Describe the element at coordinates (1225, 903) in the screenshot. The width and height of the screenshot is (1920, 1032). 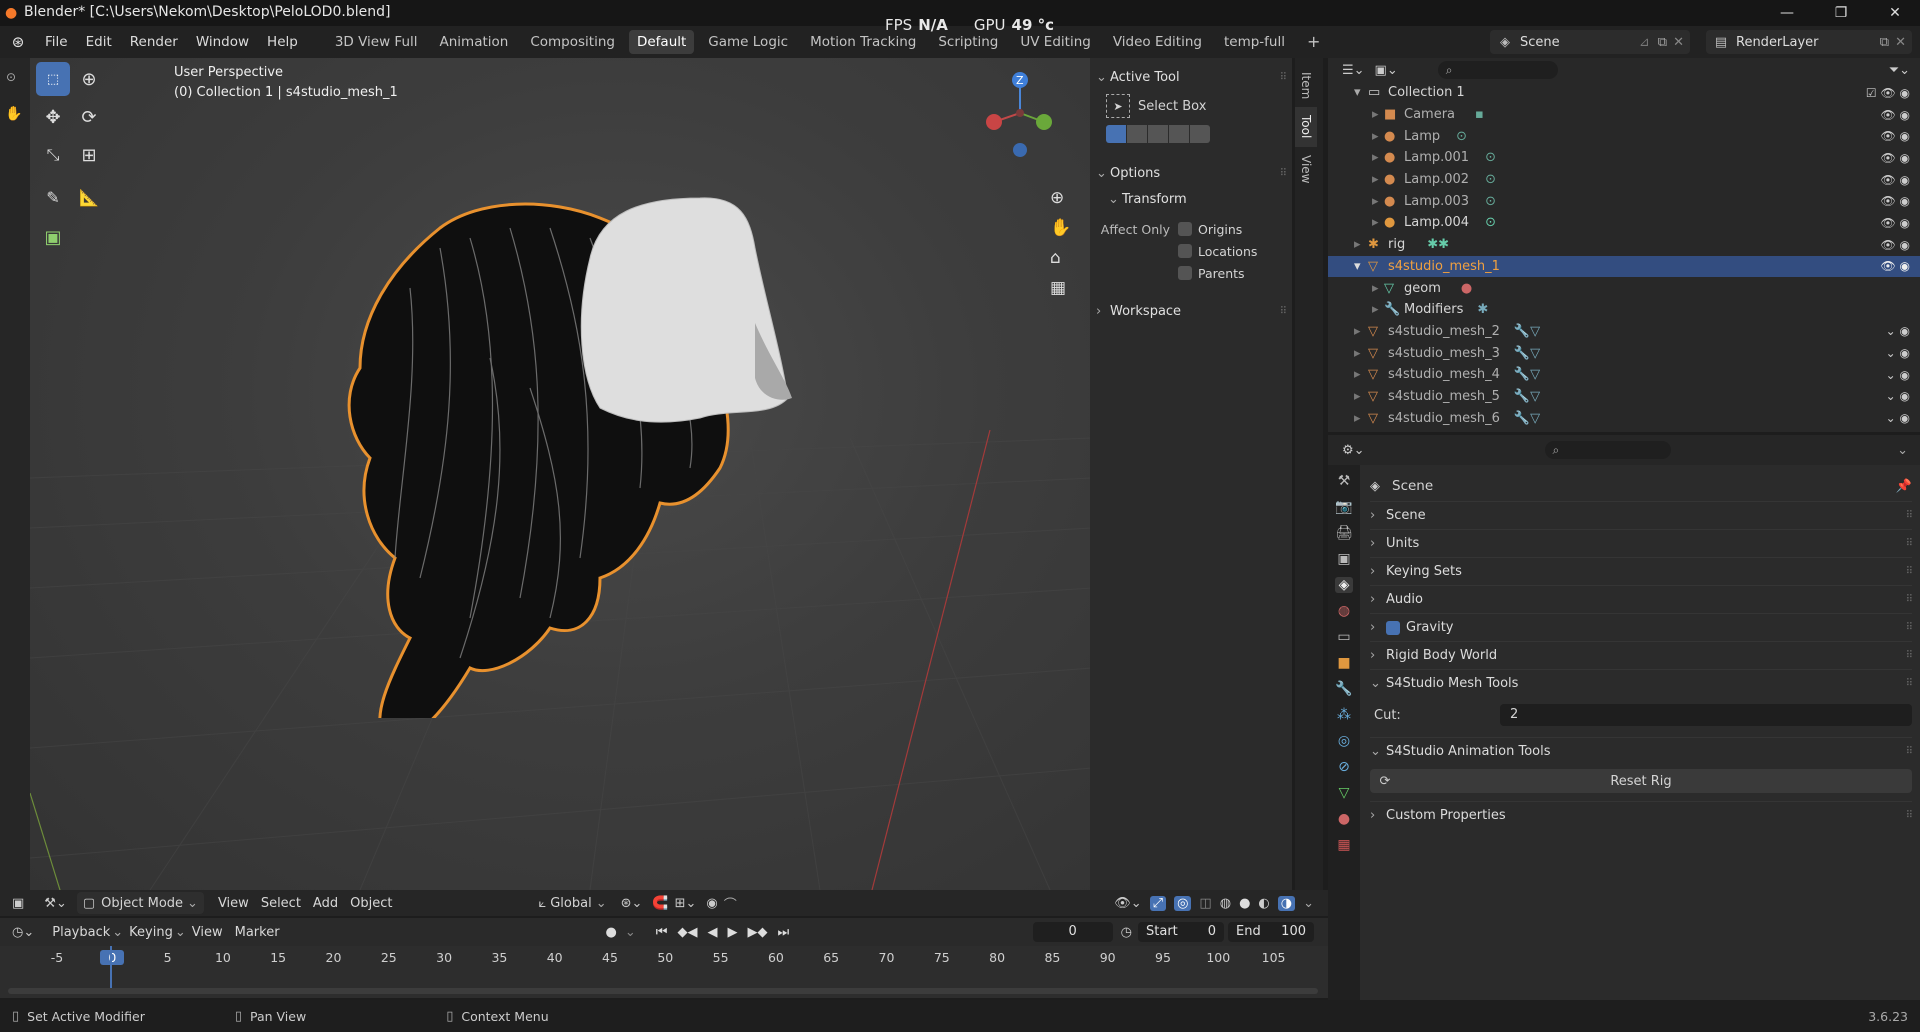
I see `wireframe-shading-icon: ◍` at that location.